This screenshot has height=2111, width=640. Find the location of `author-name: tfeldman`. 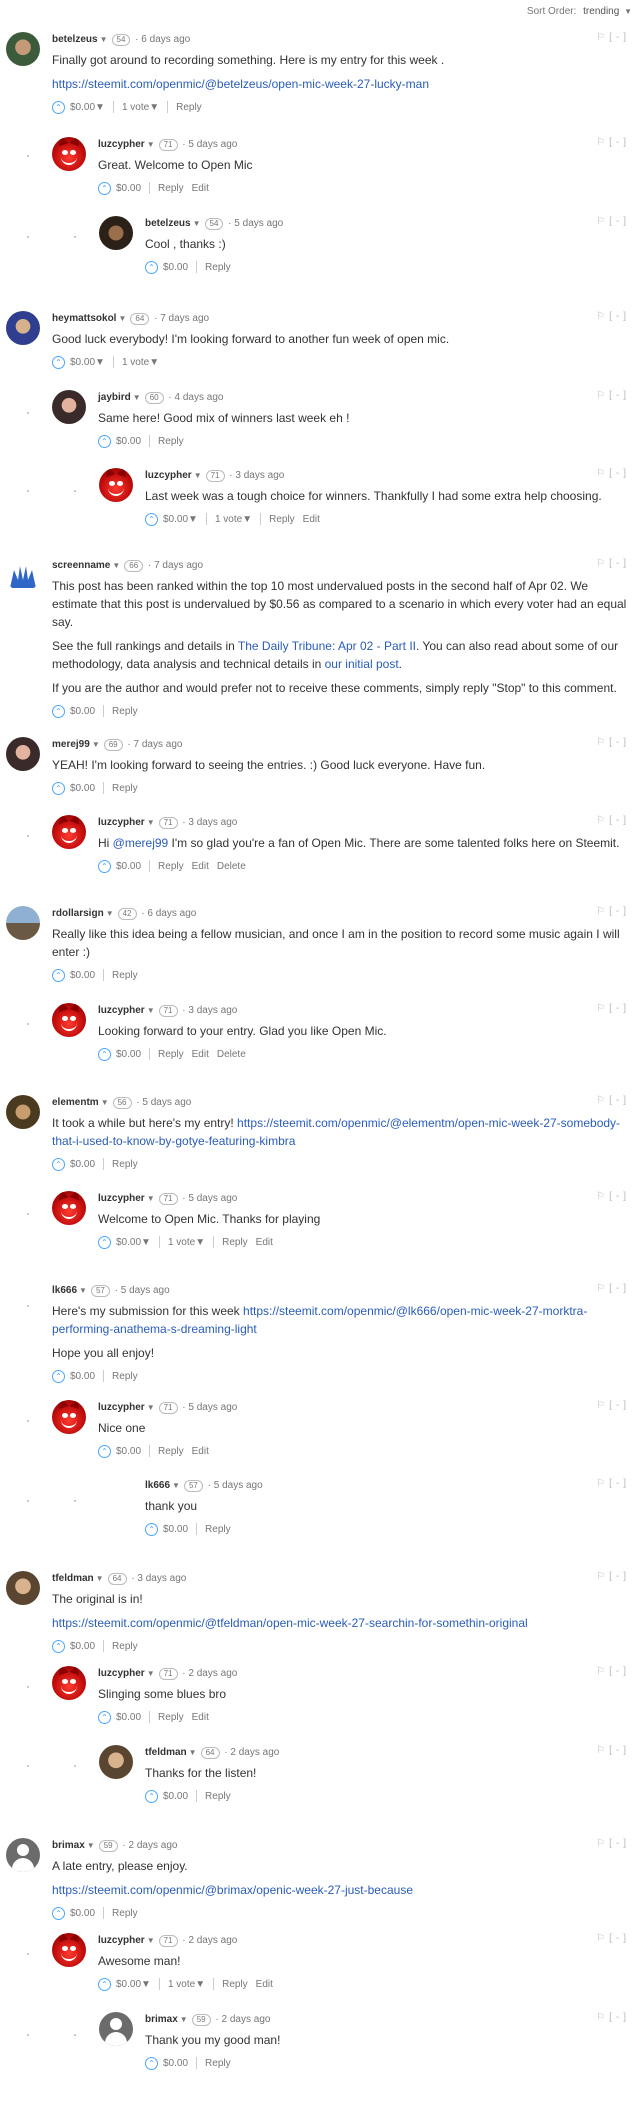

author-name: tfeldman is located at coordinates (166, 1752).